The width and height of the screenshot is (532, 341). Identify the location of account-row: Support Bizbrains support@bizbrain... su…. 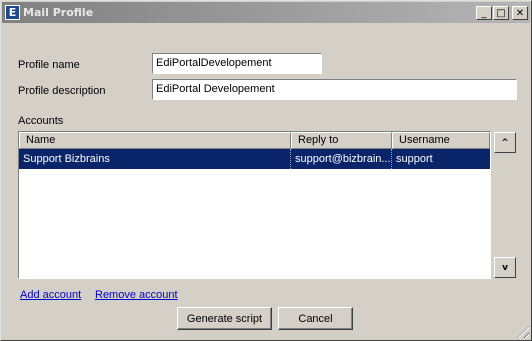
(254, 159).